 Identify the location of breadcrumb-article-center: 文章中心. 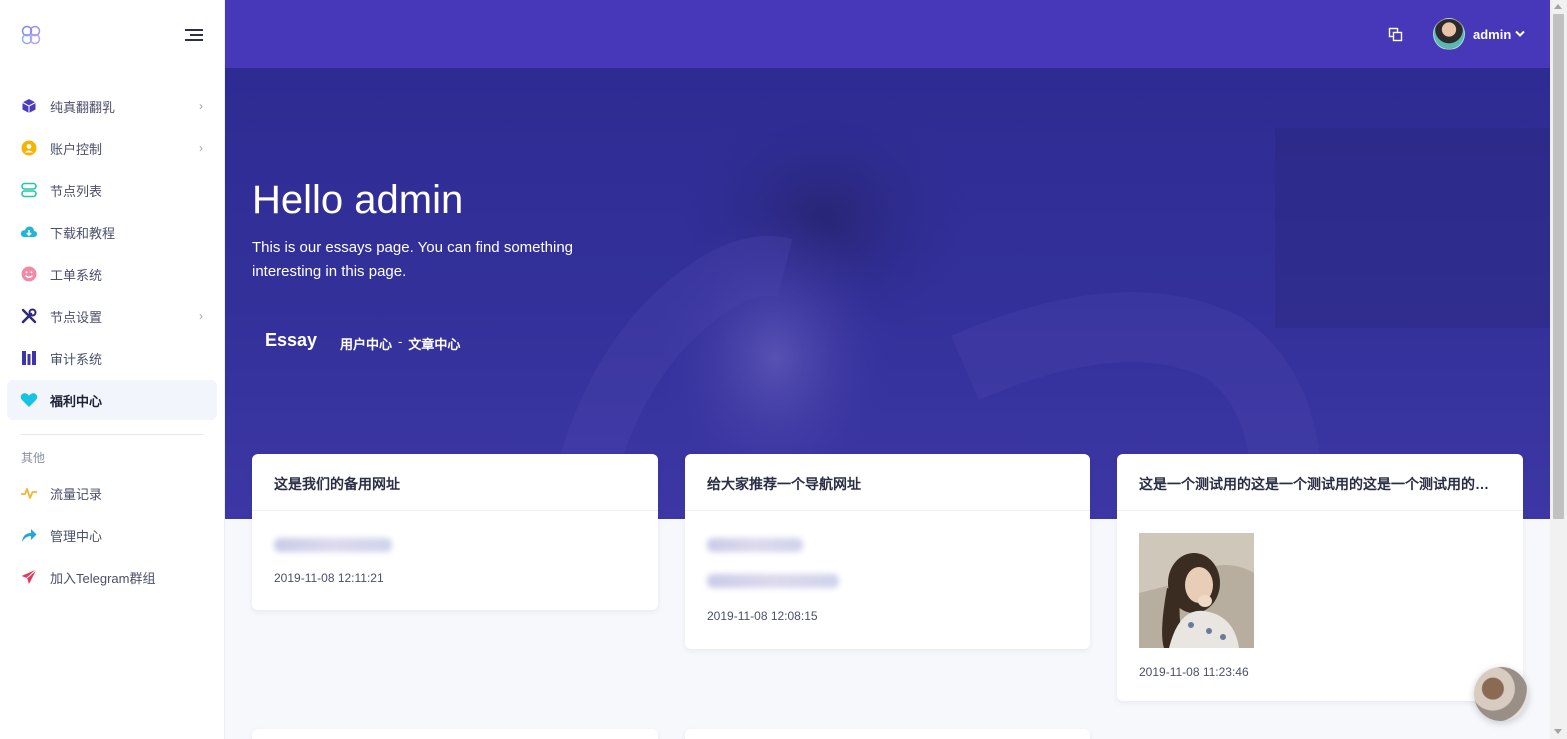
(434, 343).